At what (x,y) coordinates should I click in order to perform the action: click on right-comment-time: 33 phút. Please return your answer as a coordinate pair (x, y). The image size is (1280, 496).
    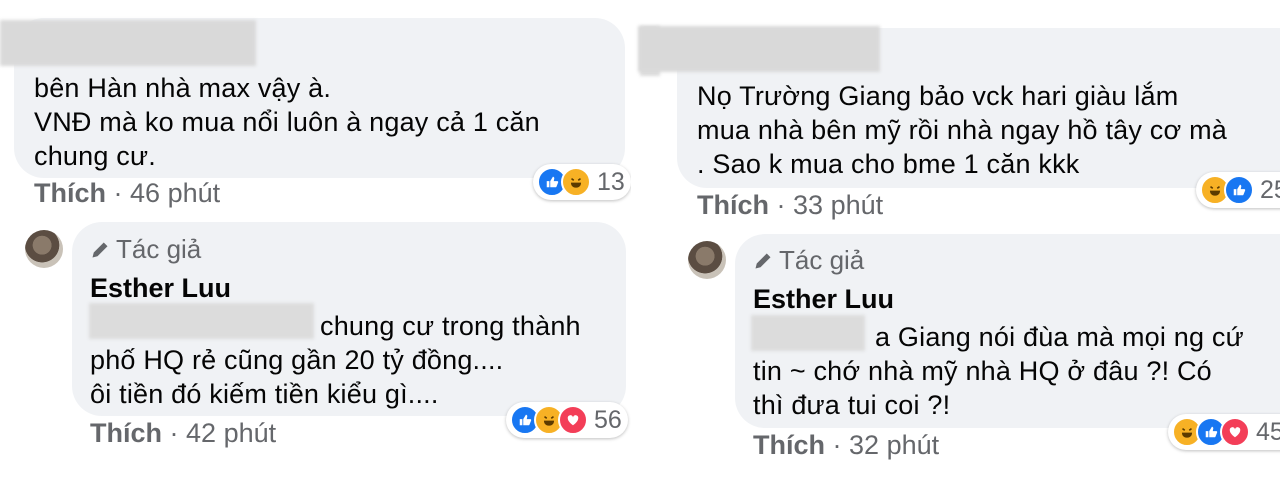
    Looking at the image, I should click on (838, 205).